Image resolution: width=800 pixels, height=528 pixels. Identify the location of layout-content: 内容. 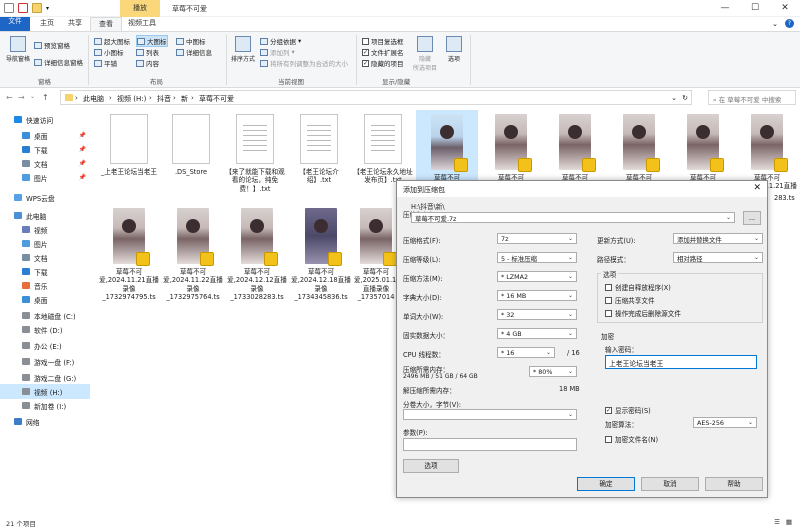
(147, 63).